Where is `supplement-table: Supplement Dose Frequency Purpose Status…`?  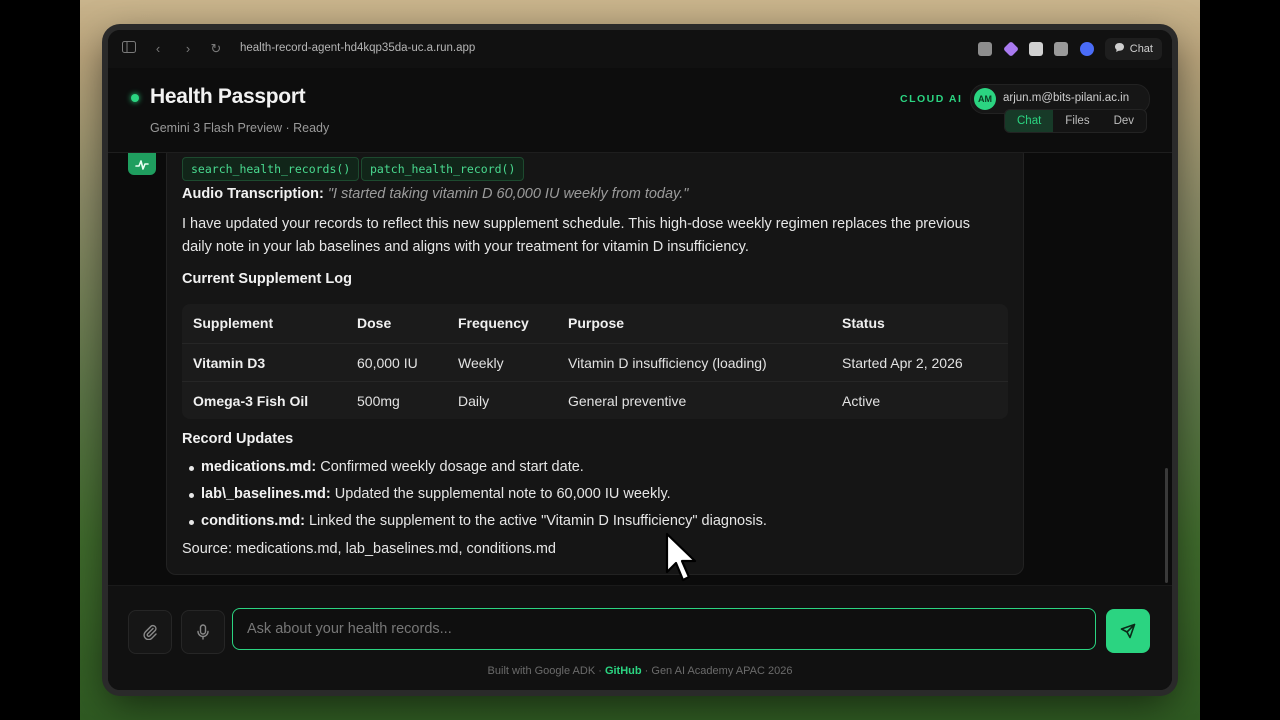
supplement-table: Supplement Dose Frequency Purpose Status… is located at coordinates (595, 361).